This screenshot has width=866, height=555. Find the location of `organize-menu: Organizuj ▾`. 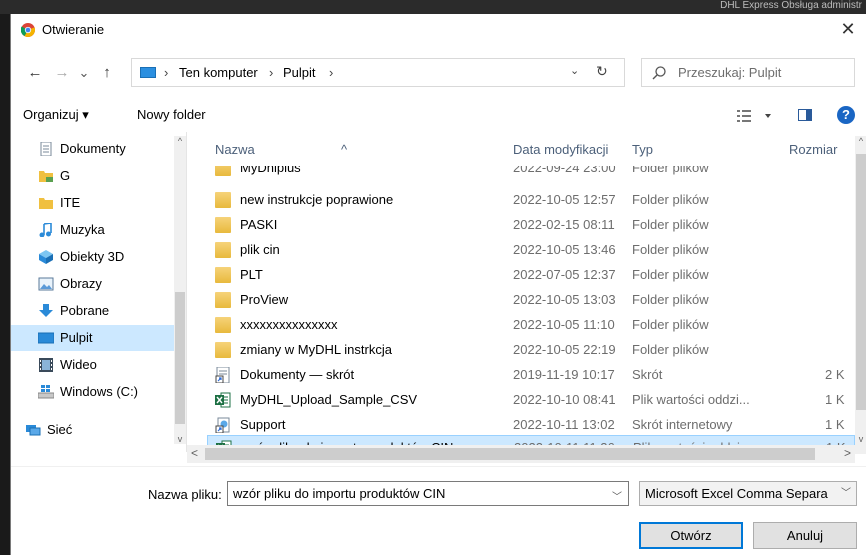

organize-menu: Organizuj ▾ is located at coordinates (56, 115).